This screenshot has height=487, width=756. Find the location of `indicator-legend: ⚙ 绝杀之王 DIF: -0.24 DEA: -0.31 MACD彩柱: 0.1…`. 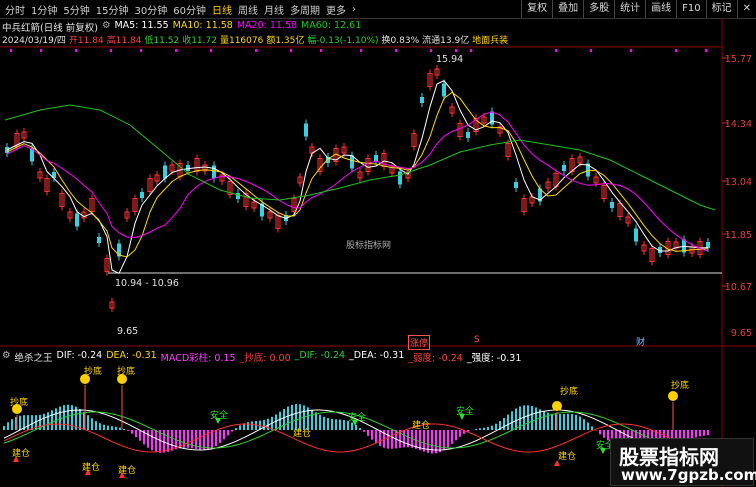

indicator-legend: ⚙ 绝杀之王 DIF: -0.24 DEA: -0.31 MACD彩柱: 0.1… is located at coordinates (262, 357).